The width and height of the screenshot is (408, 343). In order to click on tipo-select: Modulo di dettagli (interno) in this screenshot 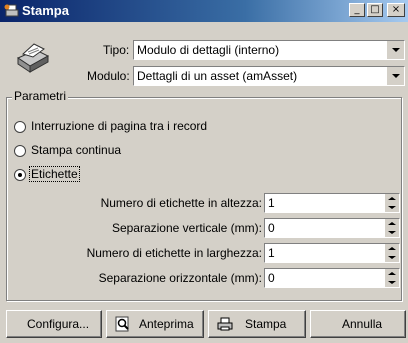, I will do `click(269, 50)`.